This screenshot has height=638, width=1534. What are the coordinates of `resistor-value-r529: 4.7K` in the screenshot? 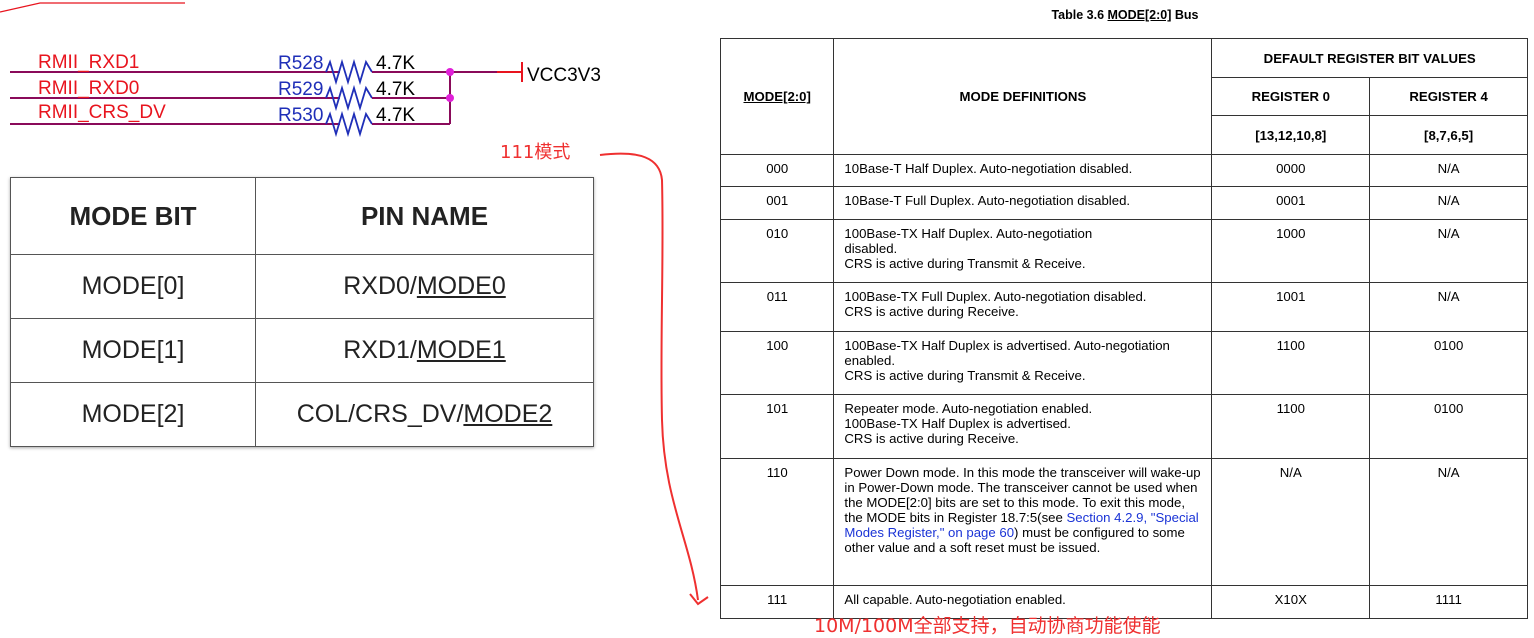 It's located at (395, 89).